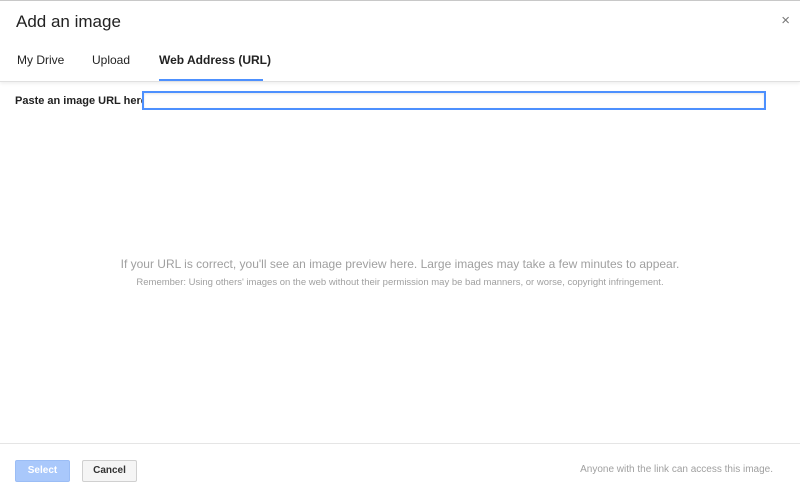  What do you see at coordinates (215, 67) in the screenshot?
I see `tab-web-address: Web Address (URL)` at bounding box center [215, 67].